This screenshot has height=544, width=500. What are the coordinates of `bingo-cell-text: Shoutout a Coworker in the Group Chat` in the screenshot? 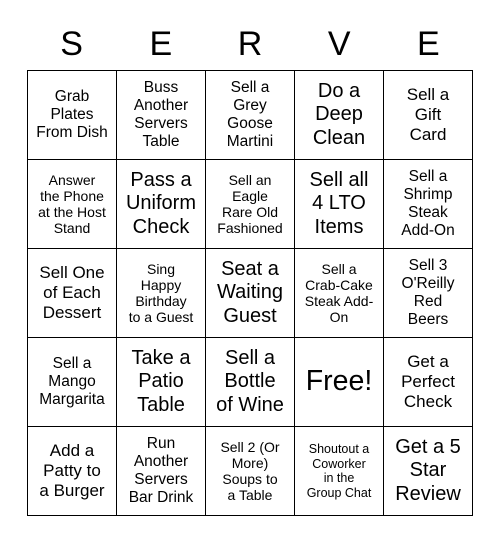 It's located at (339, 471).